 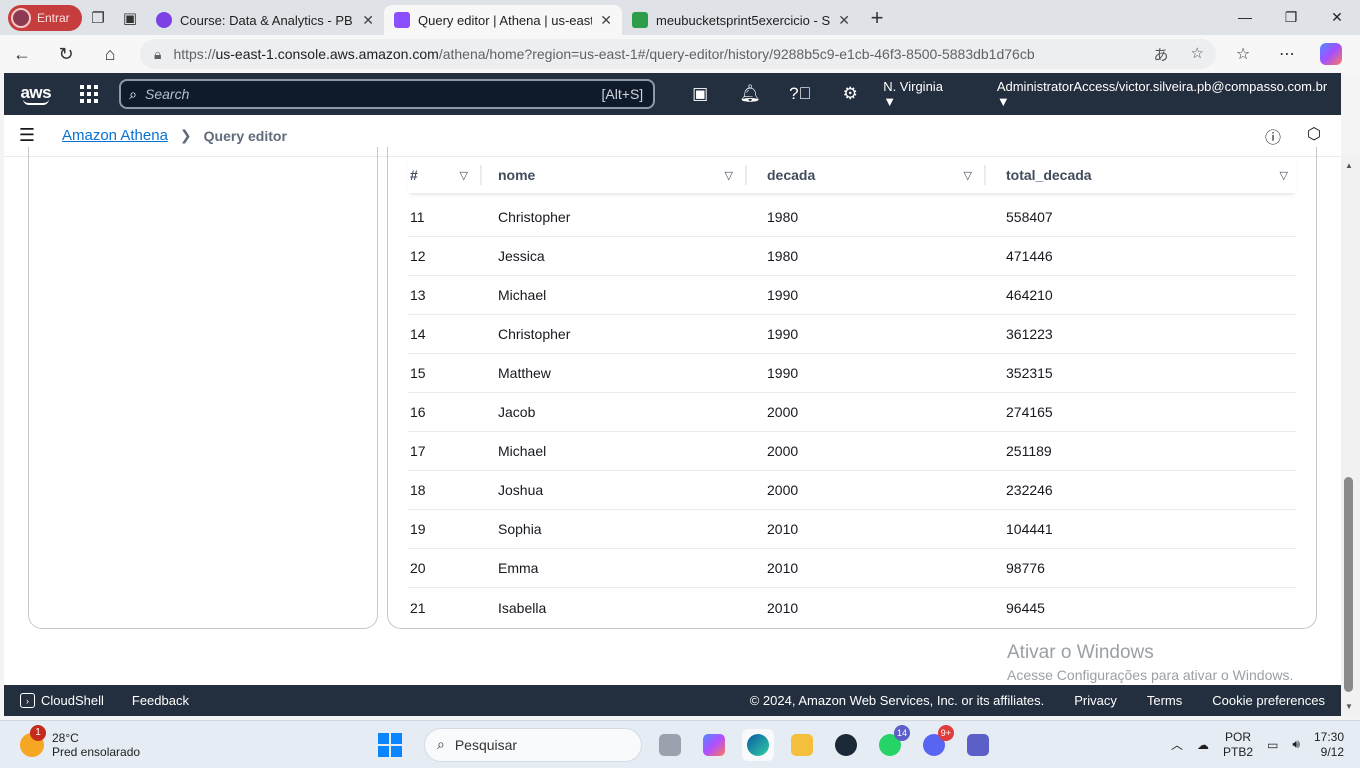 What do you see at coordinates (130, 18) in the screenshot?
I see `tab-actions-icon: ▣` at bounding box center [130, 18].